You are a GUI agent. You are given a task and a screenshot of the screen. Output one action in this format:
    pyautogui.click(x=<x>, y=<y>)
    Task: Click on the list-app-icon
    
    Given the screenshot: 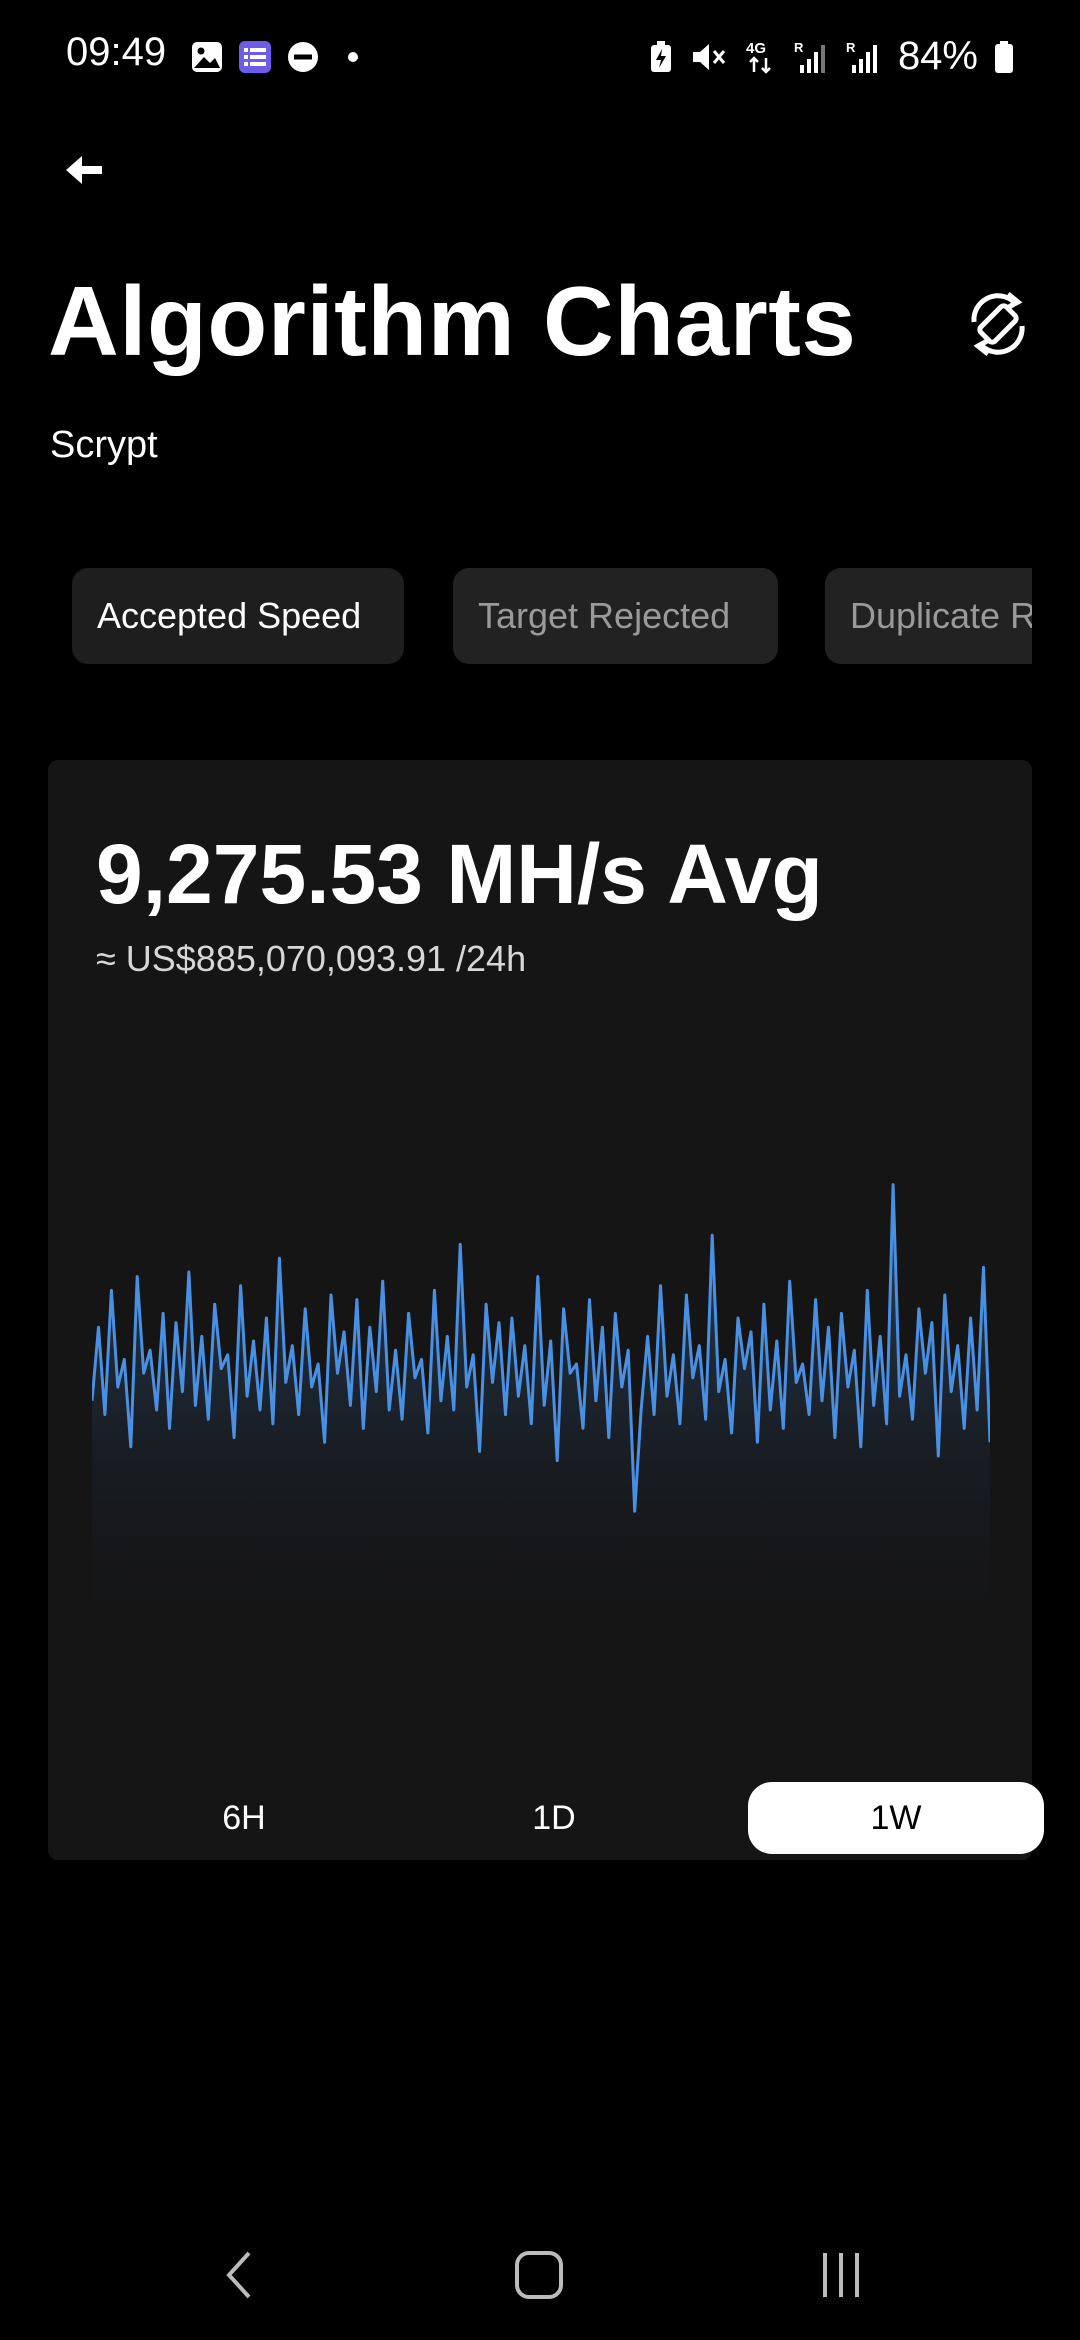 What is the action you would take?
    pyautogui.click(x=255, y=57)
    